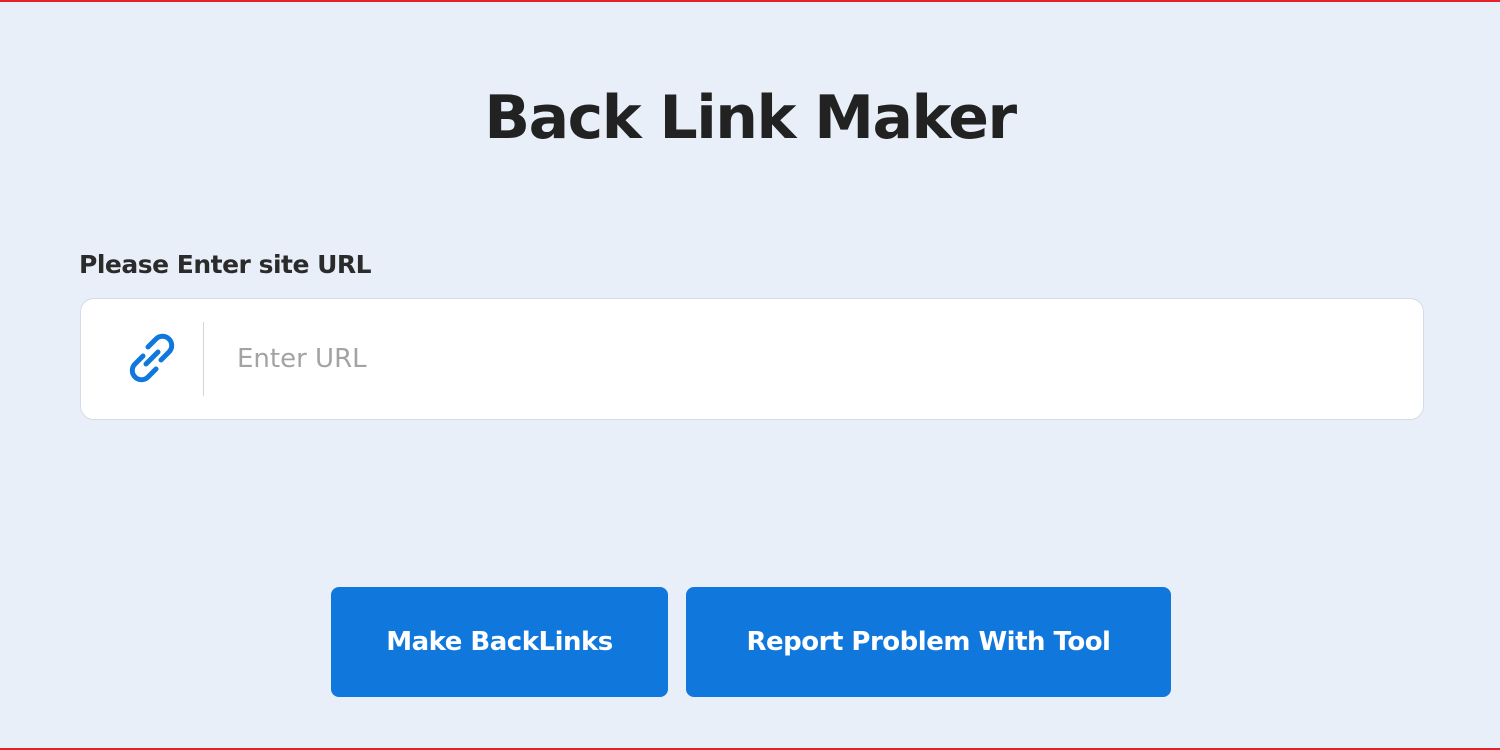  Describe the element at coordinates (225, 264) in the screenshot. I see `site-url-label: Please Enter site URL` at that location.